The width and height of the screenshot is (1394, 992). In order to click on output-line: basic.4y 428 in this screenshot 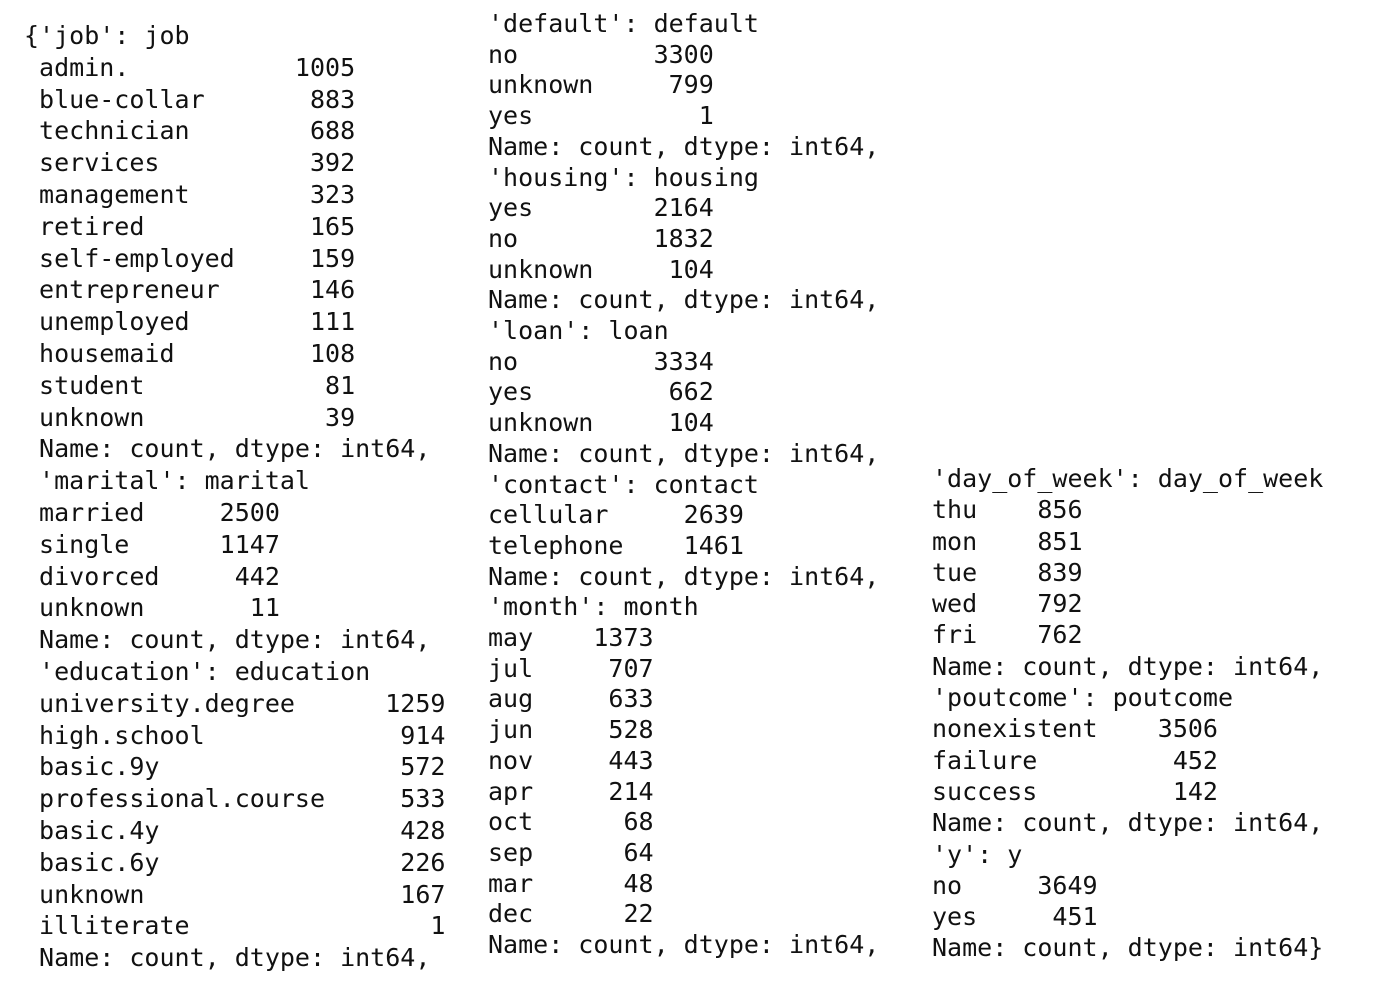, I will do `click(235, 830)`.